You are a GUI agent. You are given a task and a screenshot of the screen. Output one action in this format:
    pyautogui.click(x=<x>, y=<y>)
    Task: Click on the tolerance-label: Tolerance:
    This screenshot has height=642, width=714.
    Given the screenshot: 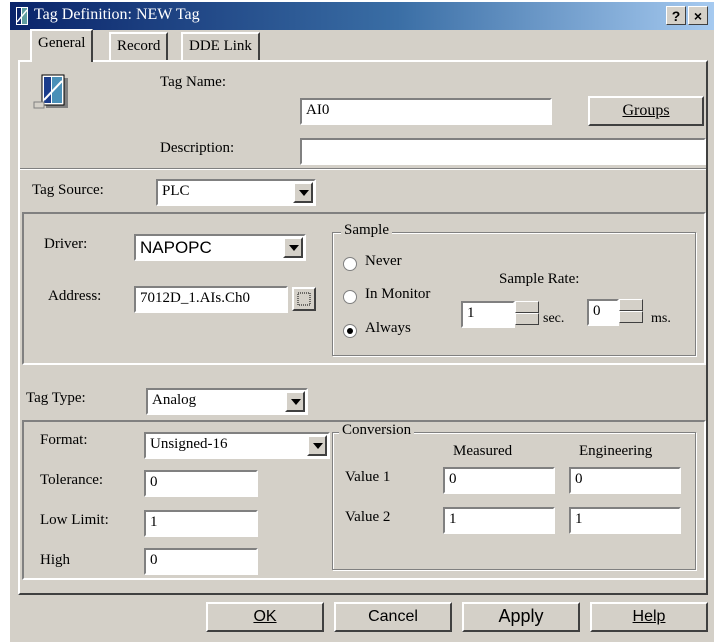 What is the action you would take?
    pyautogui.click(x=72, y=480)
    